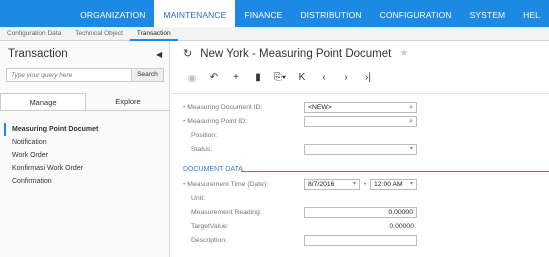 This screenshot has width=549, height=257. I want to click on status-select: ▾, so click(360, 149).